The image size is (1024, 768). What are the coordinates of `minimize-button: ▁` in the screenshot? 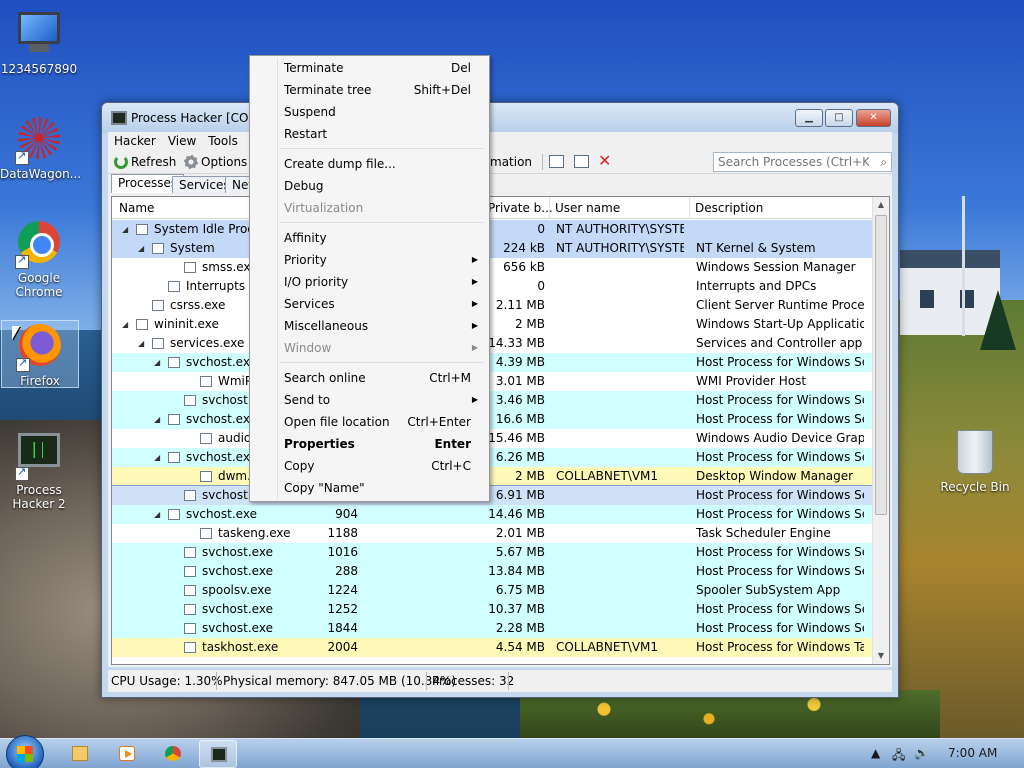 It's located at (809, 118).